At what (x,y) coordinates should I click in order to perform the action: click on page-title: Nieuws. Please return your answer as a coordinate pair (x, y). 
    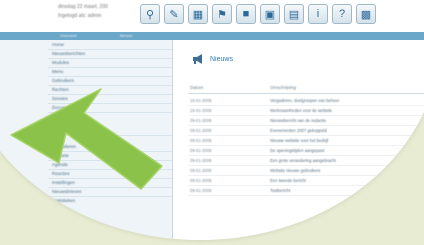
    Looking at the image, I should click on (221, 59).